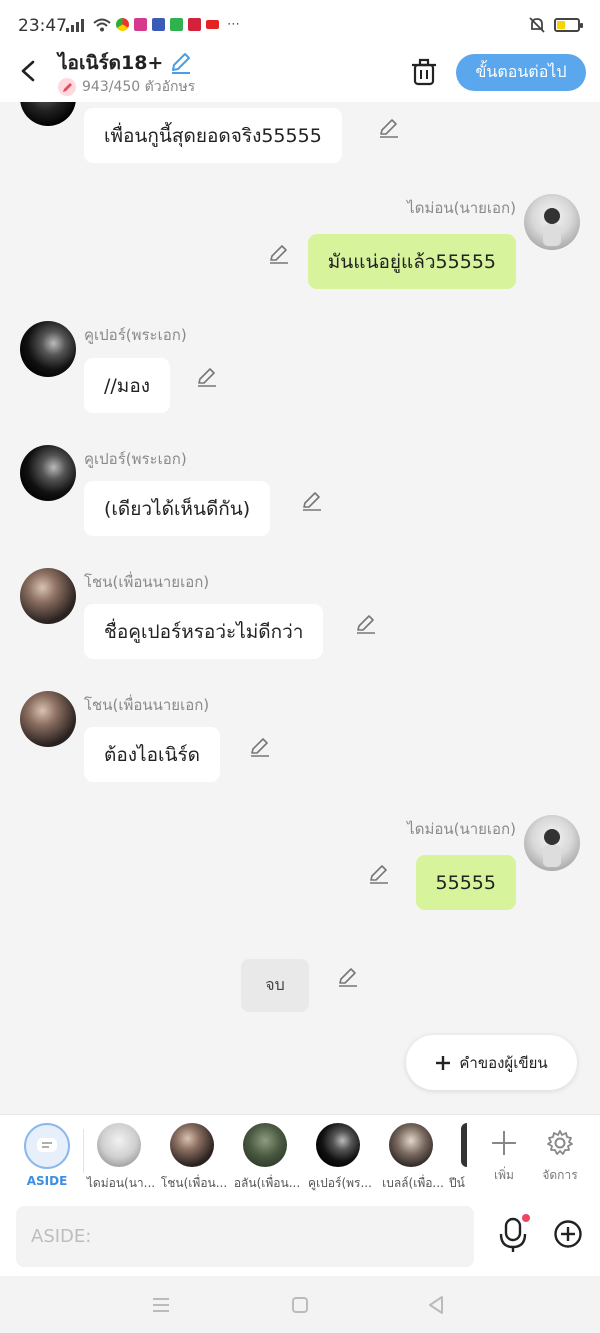 The image size is (600, 1333). Describe the element at coordinates (75, 25) in the screenshot. I see `signal-icon` at that location.